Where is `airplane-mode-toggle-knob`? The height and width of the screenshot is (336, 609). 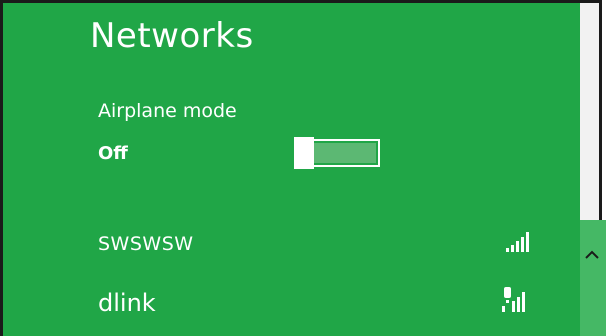 airplane-mode-toggle-knob is located at coordinates (304, 153).